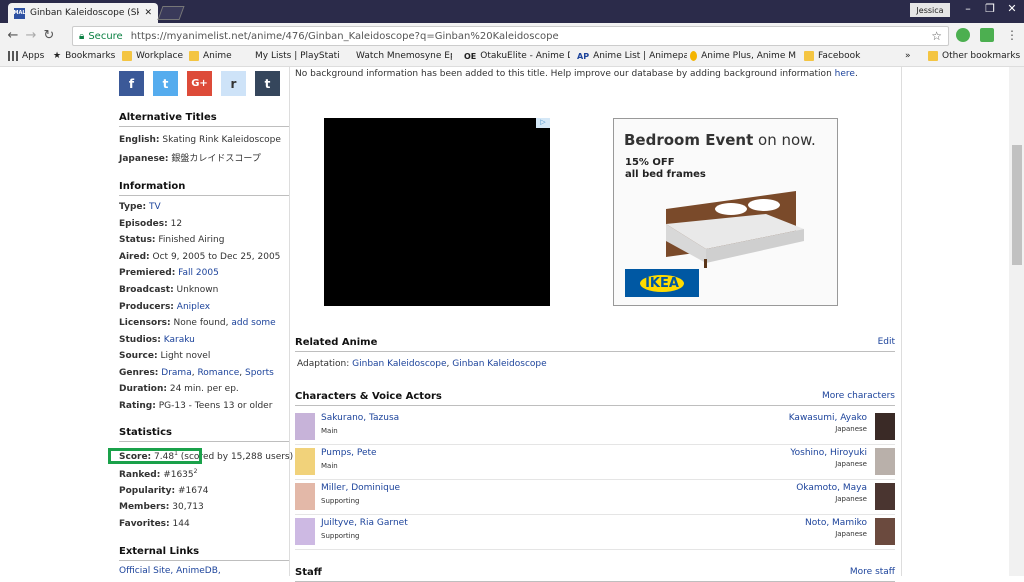  What do you see at coordinates (851, 499) in the screenshot?
I see `voice-actor-language: Japanese` at bounding box center [851, 499].